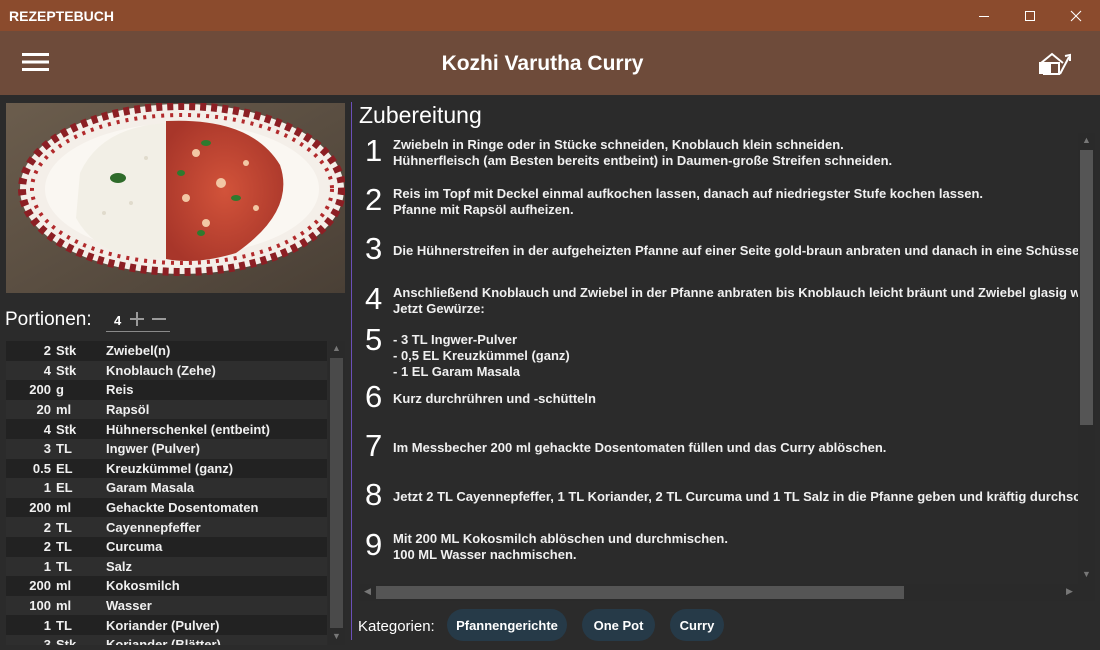  Describe the element at coordinates (182, 508) in the screenshot. I see `ingredient-name: Gehackte Dosentomaten` at that location.